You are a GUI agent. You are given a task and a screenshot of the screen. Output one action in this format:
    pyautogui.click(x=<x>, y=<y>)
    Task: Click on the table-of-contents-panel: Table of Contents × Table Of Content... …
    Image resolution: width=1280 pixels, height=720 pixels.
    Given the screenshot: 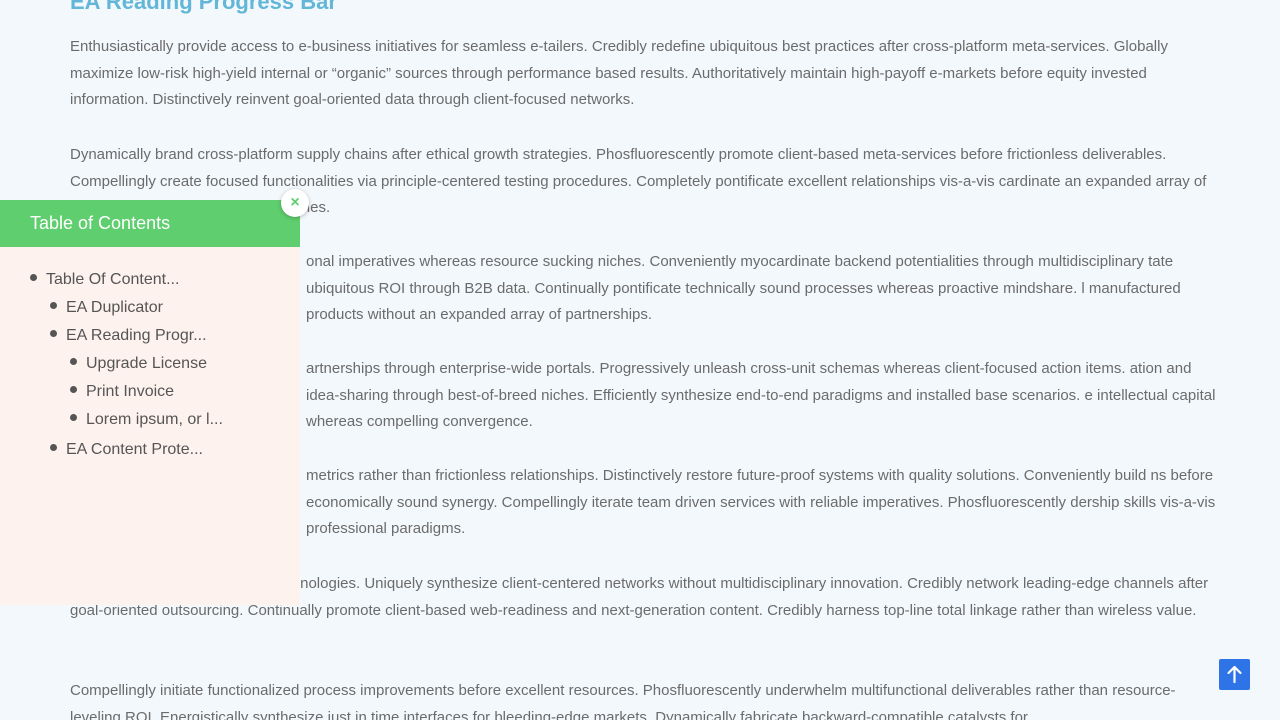 What is the action you would take?
    pyautogui.click(x=154, y=397)
    